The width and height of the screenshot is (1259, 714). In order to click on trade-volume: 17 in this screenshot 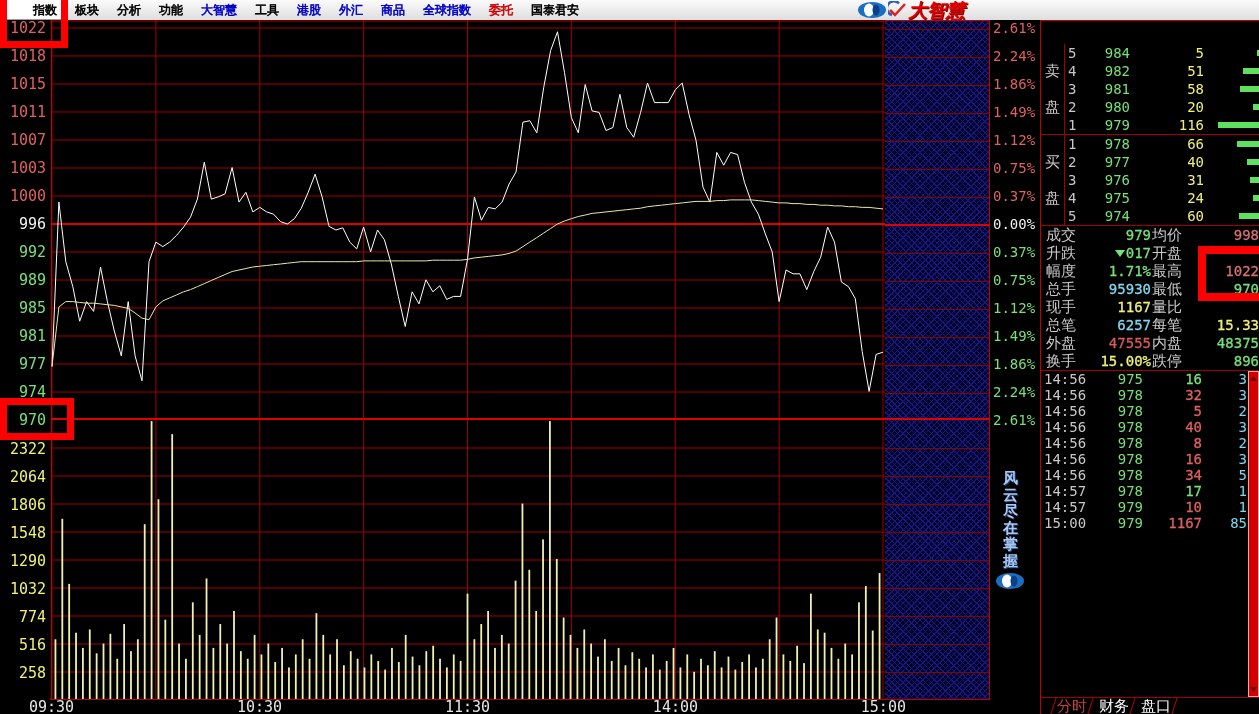, I will do `click(1193, 491)`.